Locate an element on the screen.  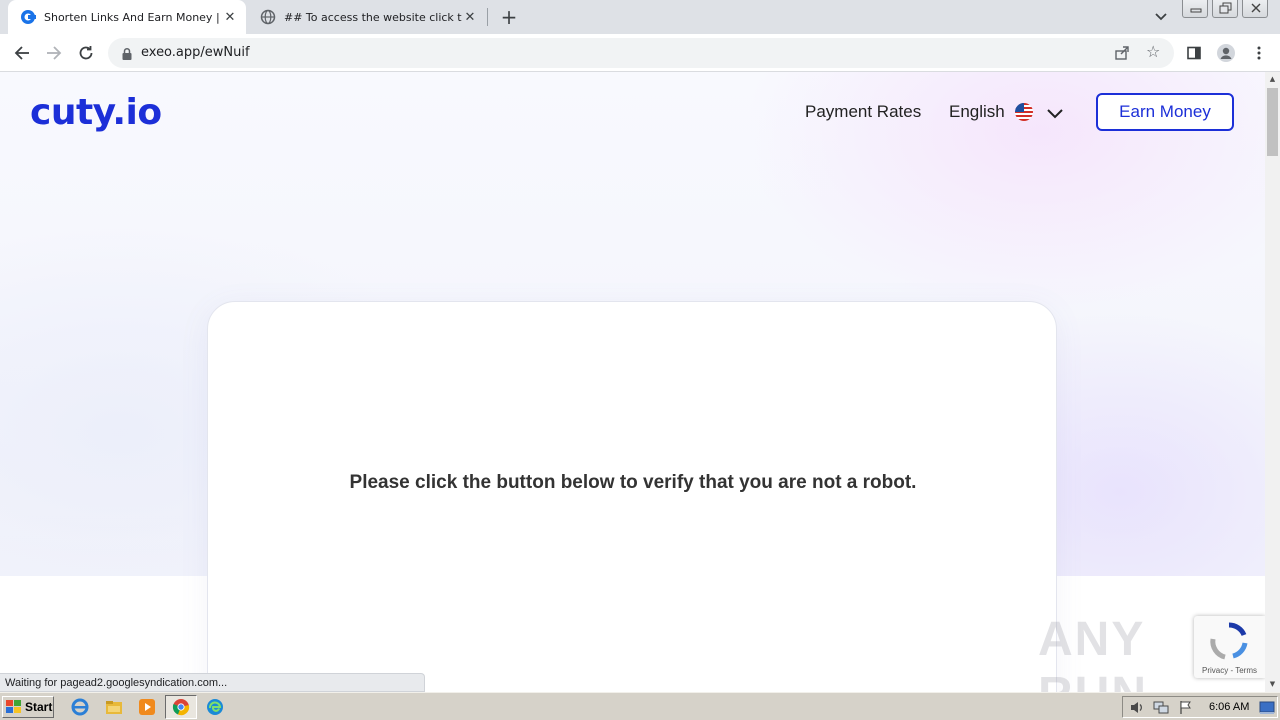
back-button is located at coordinates (22, 53).